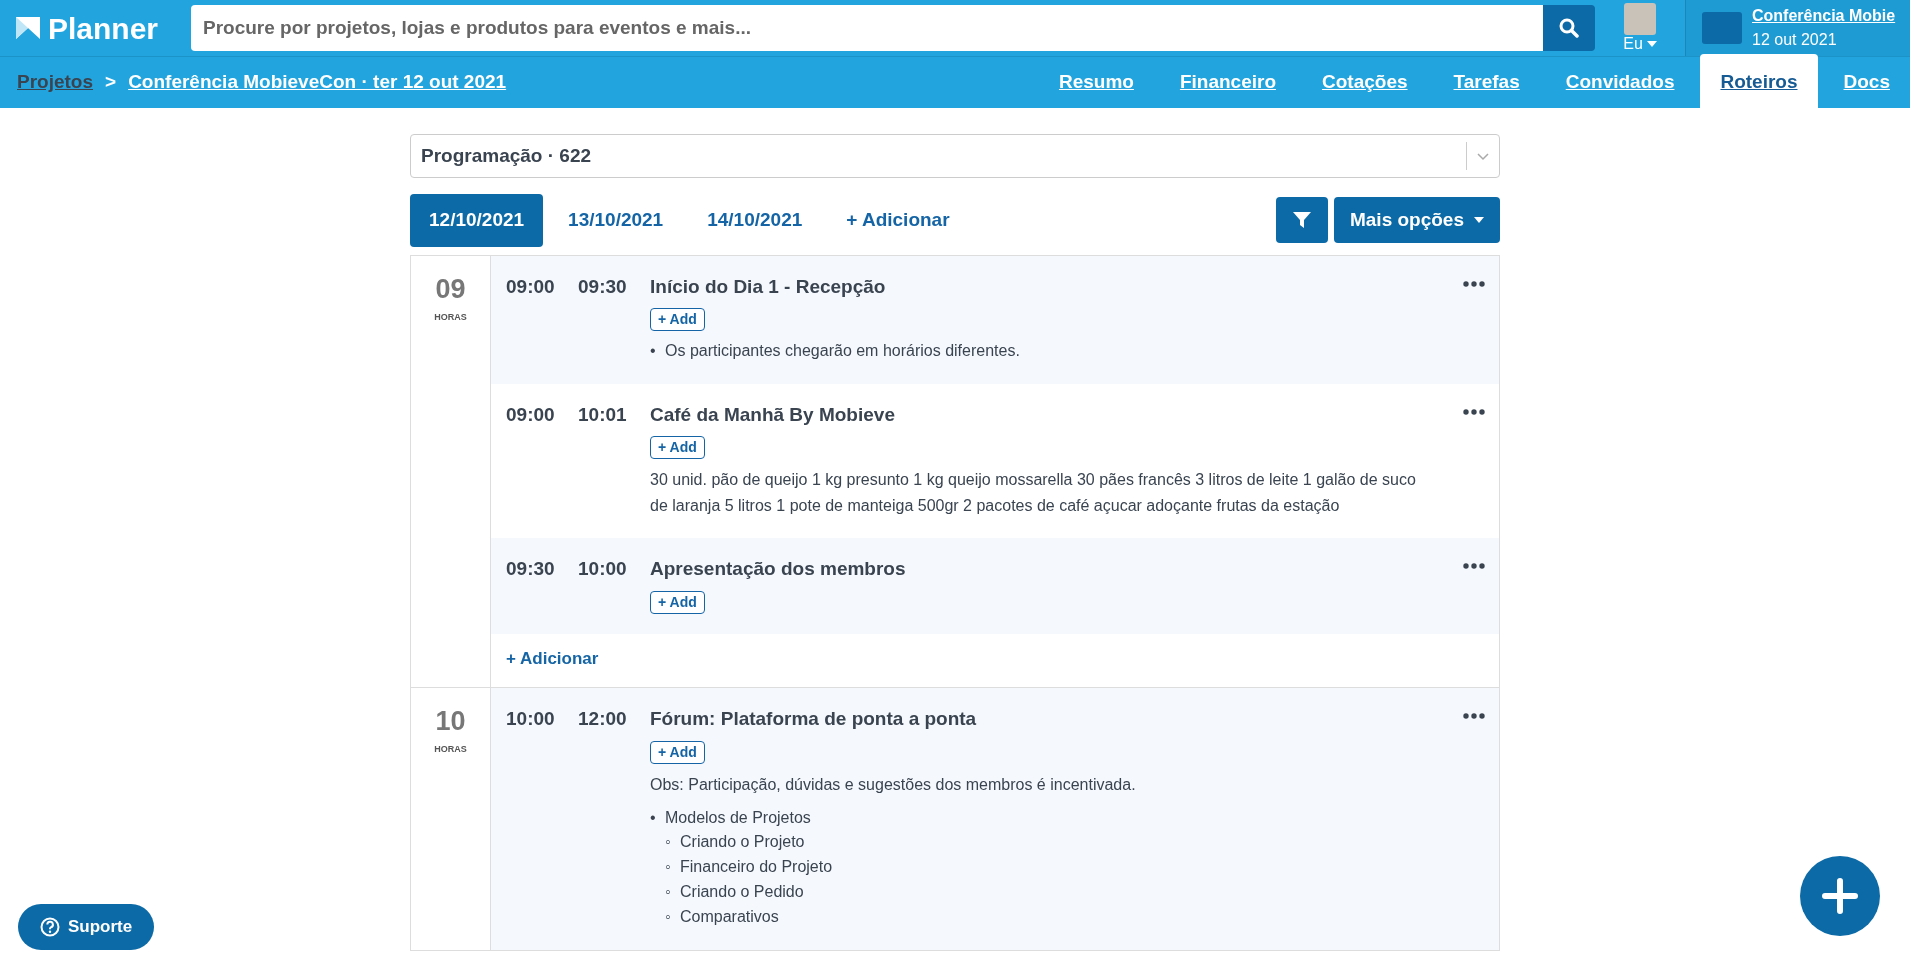  Describe the element at coordinates (898, 220) in the screenshot. I see `add-date-button: + Adicionar` at that location.